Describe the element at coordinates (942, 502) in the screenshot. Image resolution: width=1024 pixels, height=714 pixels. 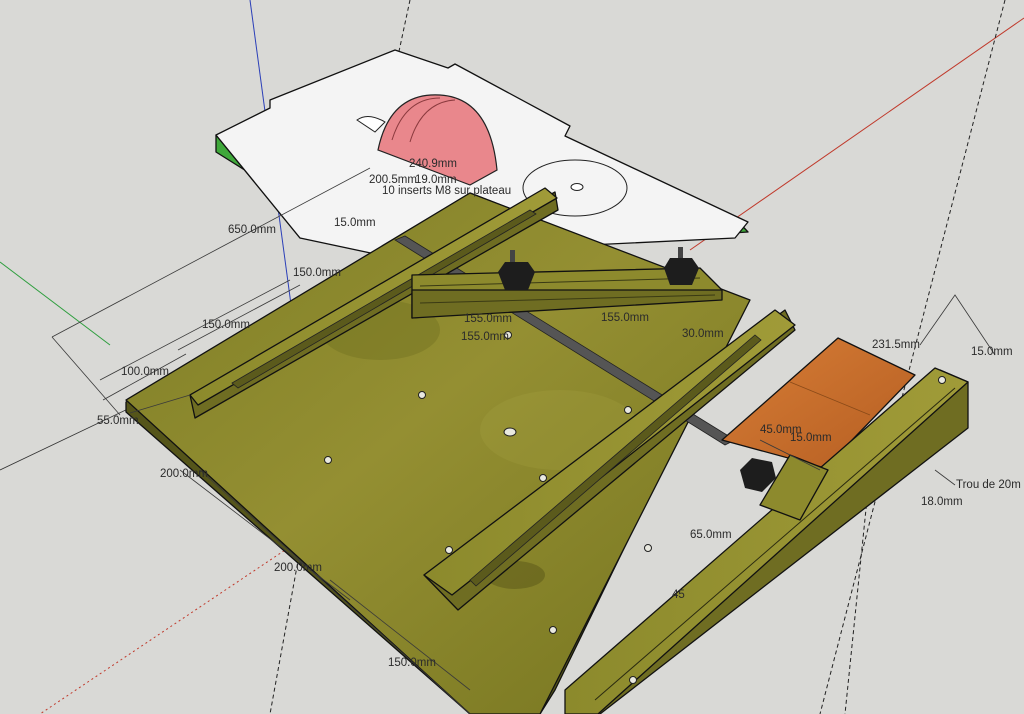
I see `dim-18: 18.0mm` at that location.